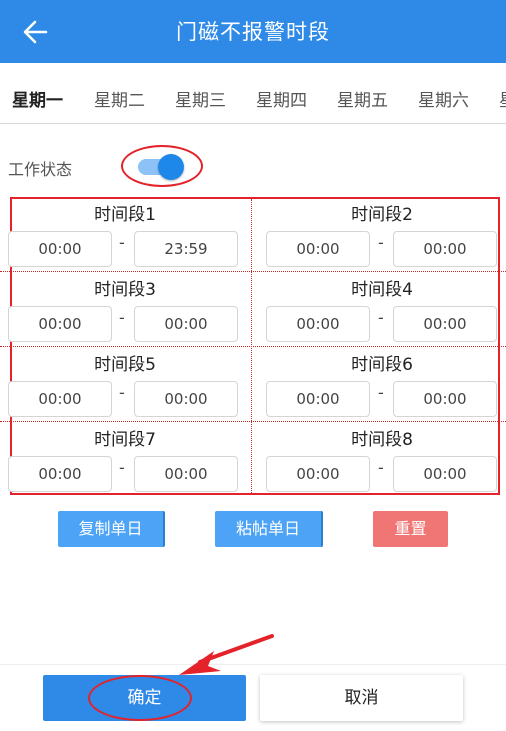 This screenshot has width=506, height=731. I want to click on annotation-circle-confirm, so click(140, 698).